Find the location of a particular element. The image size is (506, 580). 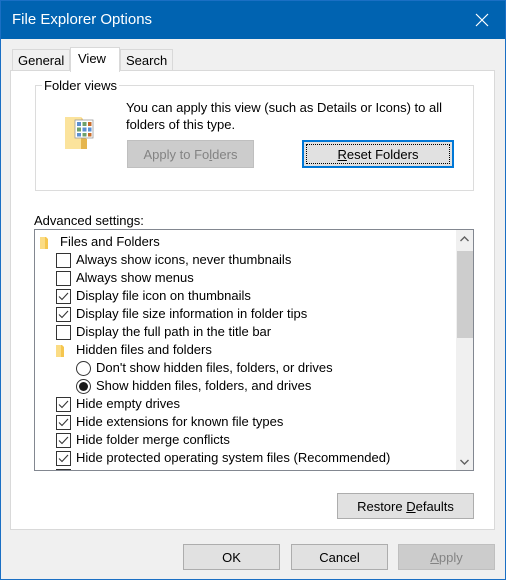

chevron-up-icon is located at coordinates (464, 238).